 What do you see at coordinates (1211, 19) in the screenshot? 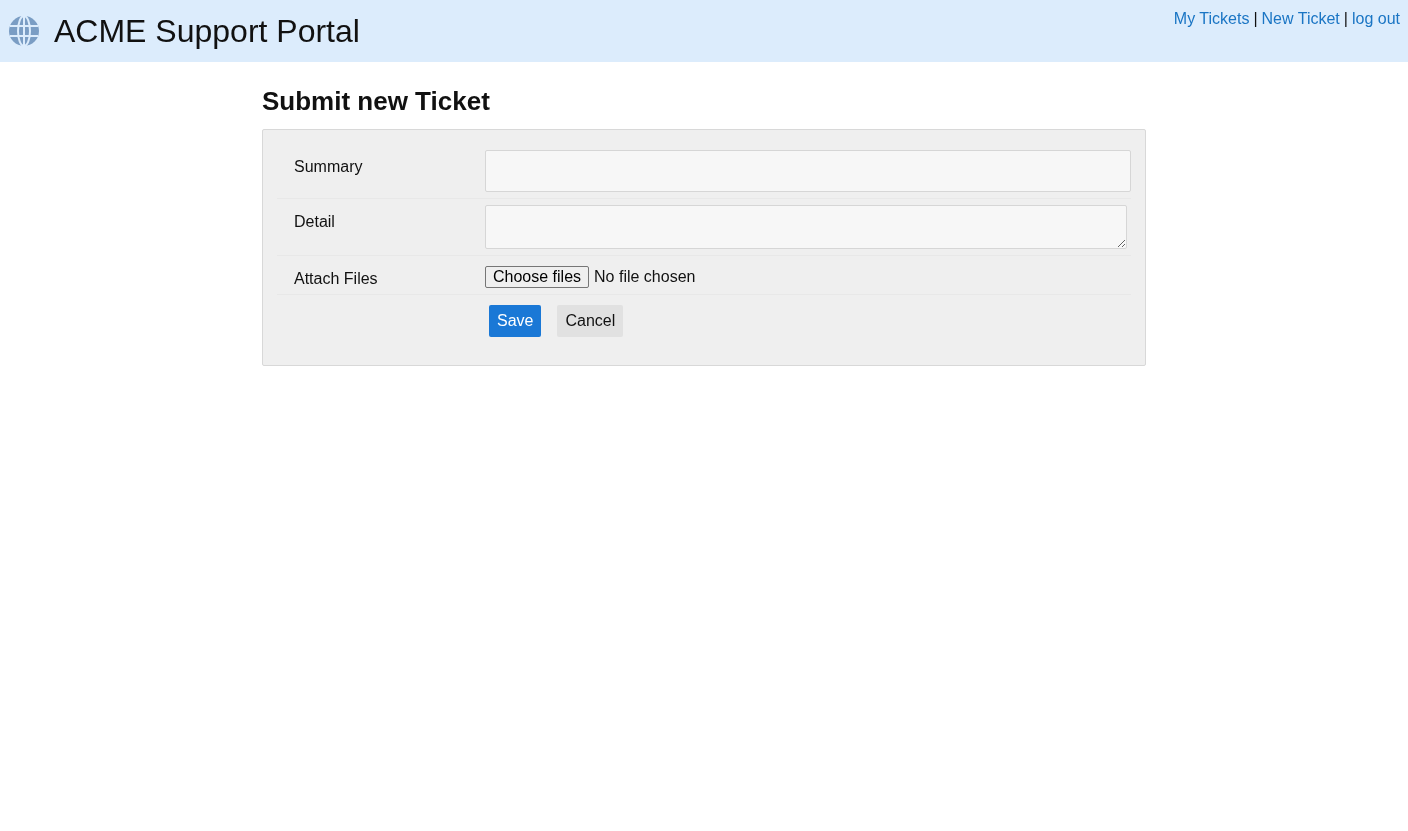
I see `nav-link: My Tickets` at bounding box center [1211, 19].